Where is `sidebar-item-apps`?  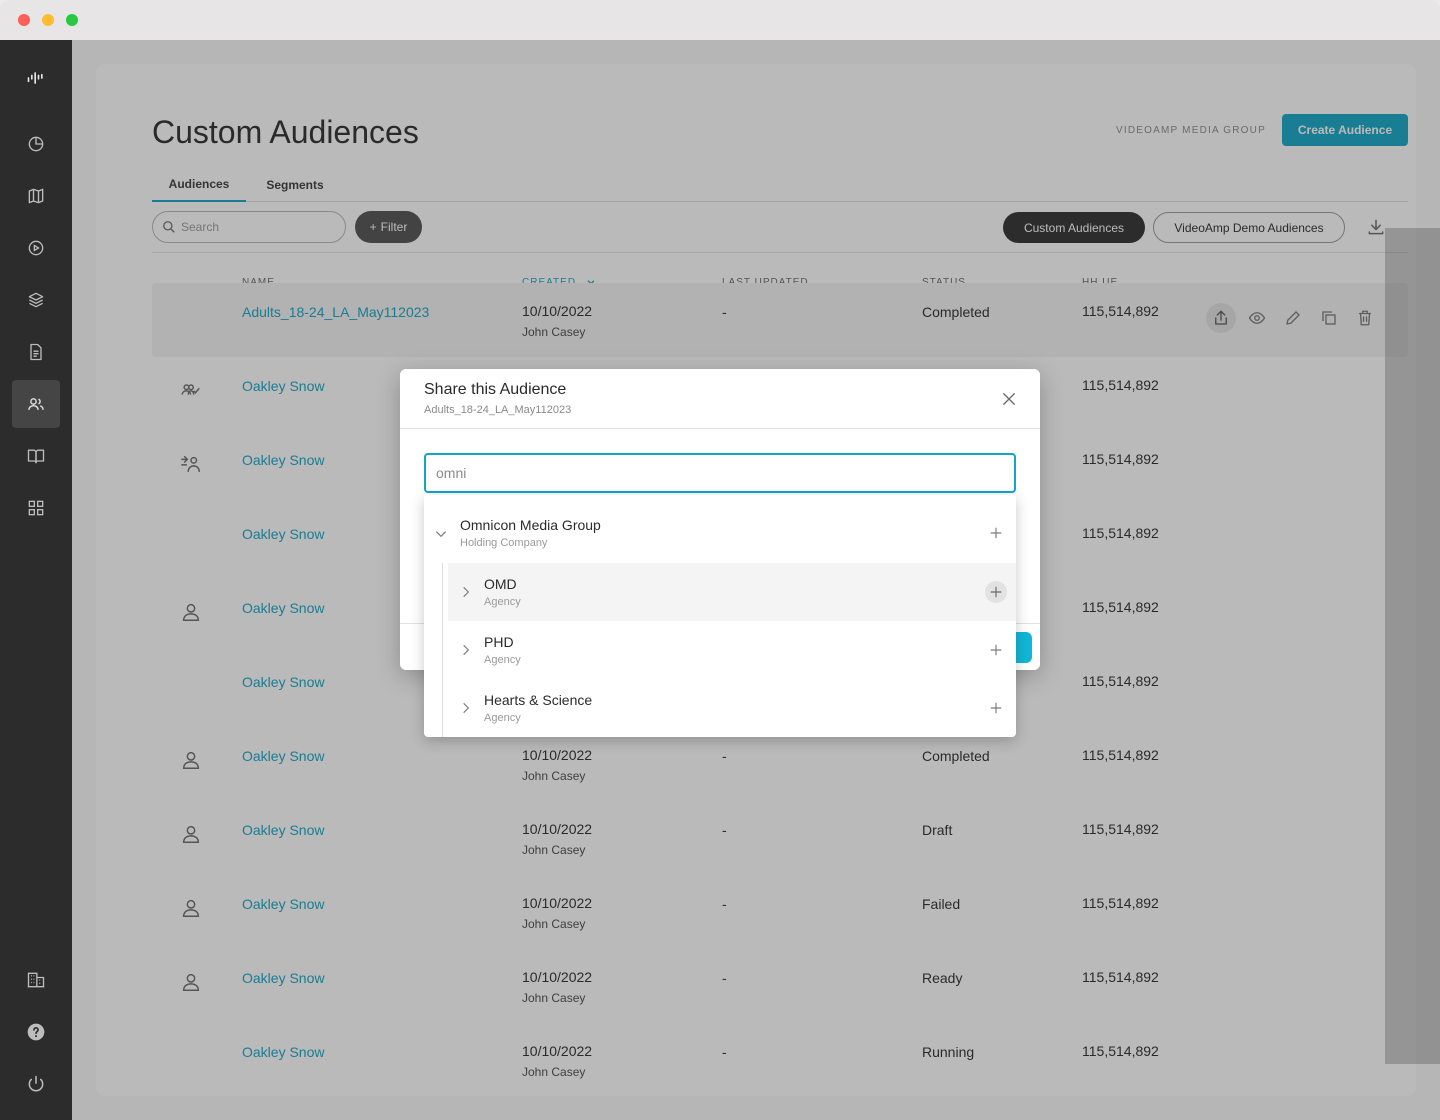
sidebar-item-apps is located at coordinates (36, 508).